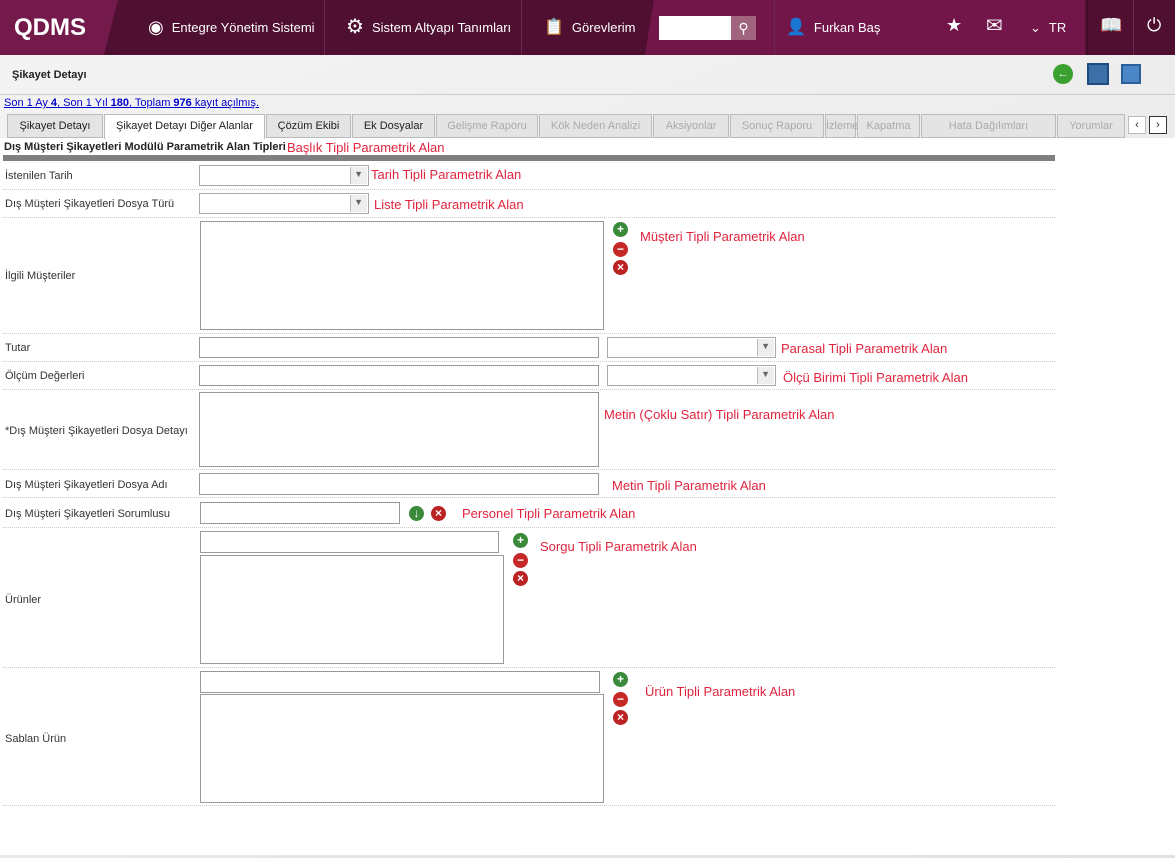  I want to click on file-detail-textarea, so click(399, 429).